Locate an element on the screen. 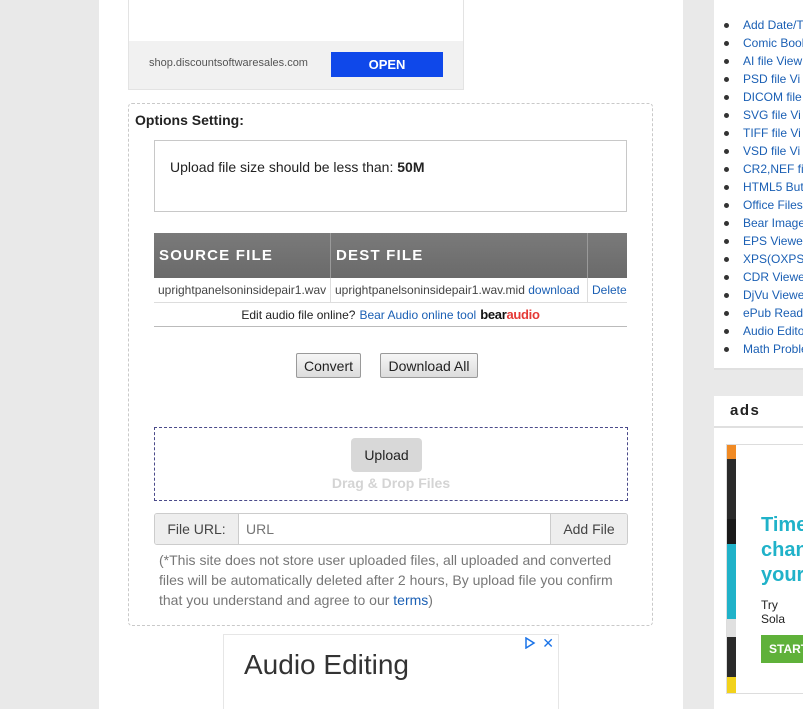  sidebar-item: HTML5 But is located at coordinates (763, 187).